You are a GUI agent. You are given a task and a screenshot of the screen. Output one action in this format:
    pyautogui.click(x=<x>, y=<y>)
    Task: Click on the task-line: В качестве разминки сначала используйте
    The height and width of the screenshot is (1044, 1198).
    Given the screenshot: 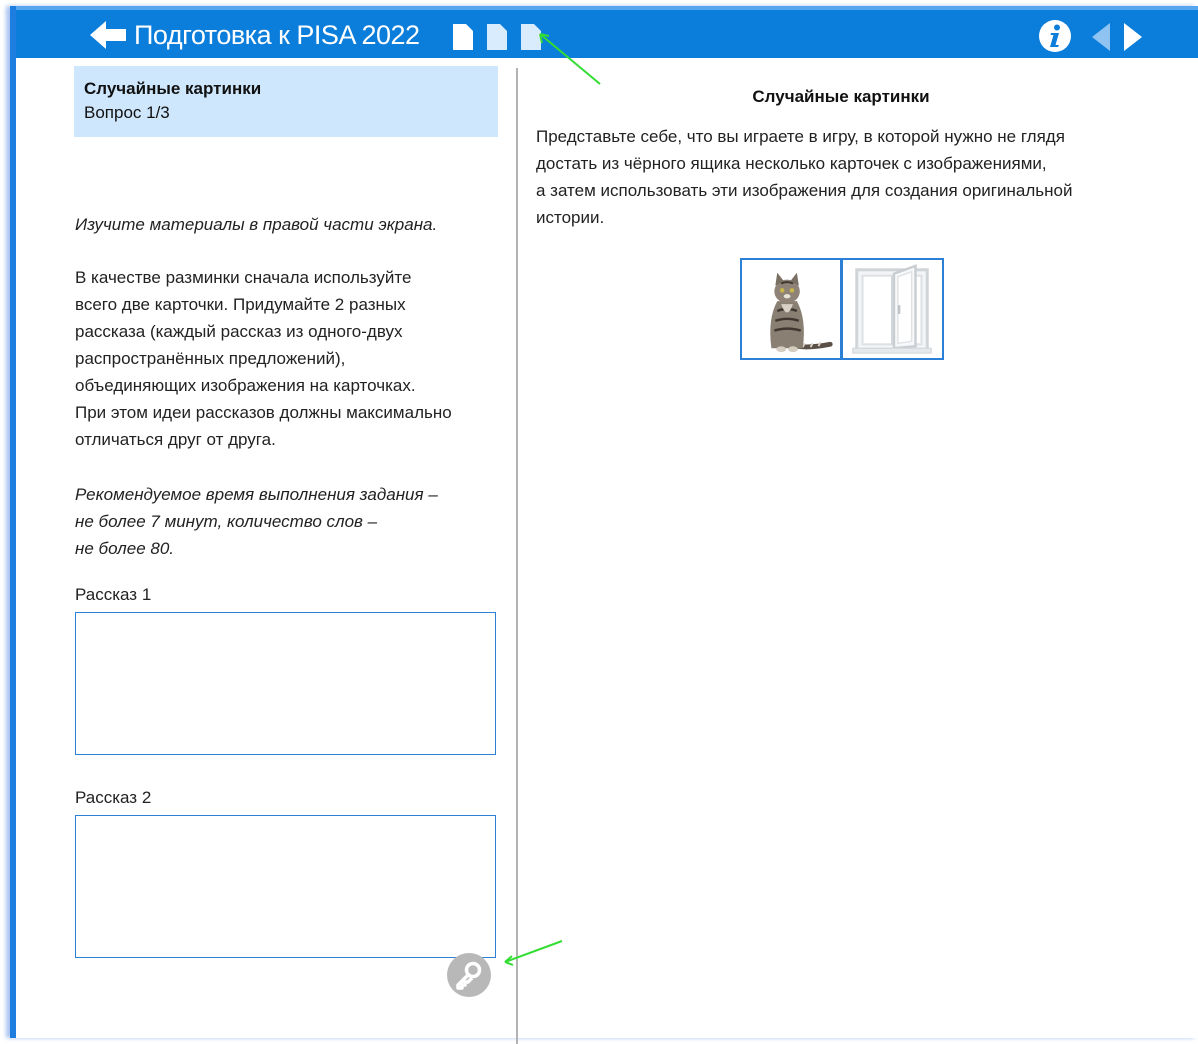 What is the action you would take?
    pyautogui.click(x=243, y=277)
    